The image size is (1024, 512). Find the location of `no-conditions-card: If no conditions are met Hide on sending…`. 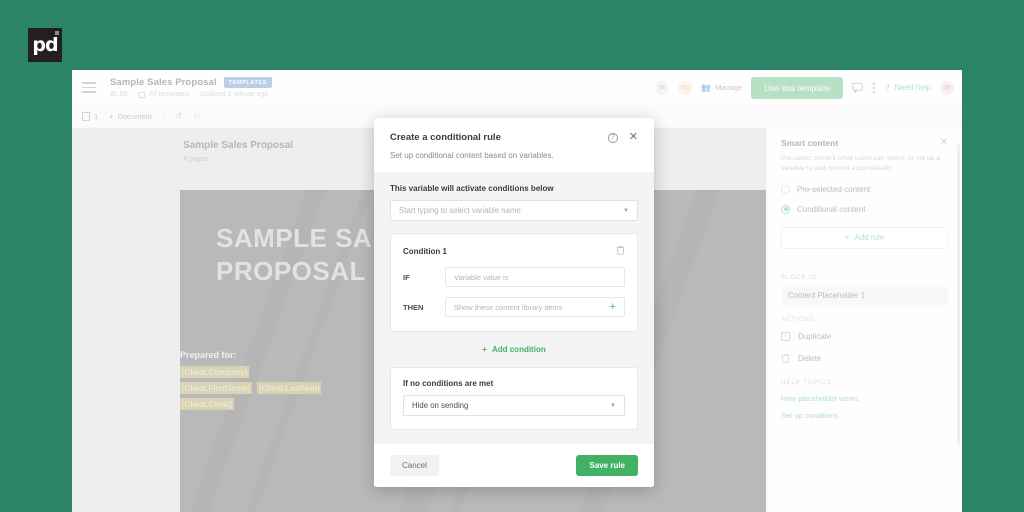

no-conditions-card: If no conditions are met Hide on sending… is located at coordinates (514, 398).